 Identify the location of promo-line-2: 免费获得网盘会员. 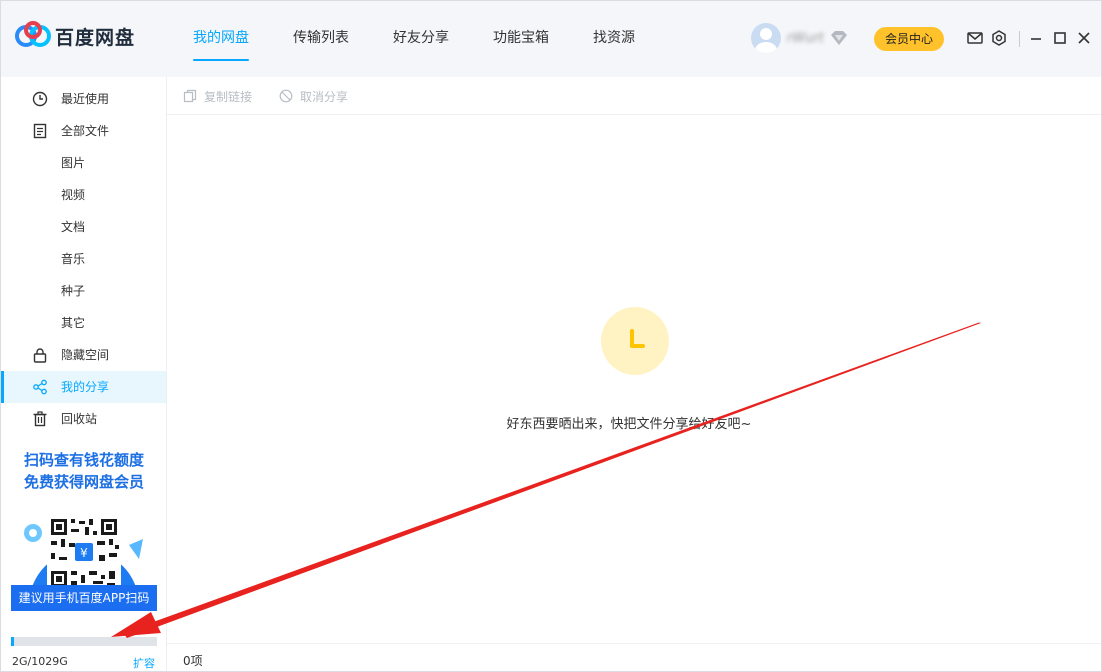
(83, 482).